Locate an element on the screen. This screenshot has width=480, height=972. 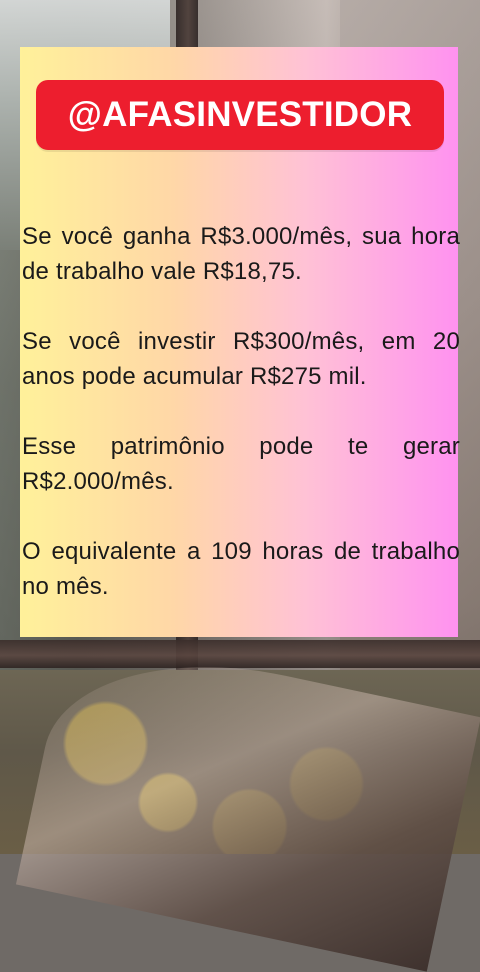
account-handle-text: @AFASINVESTIDOR is located at coordinates (240, 114).